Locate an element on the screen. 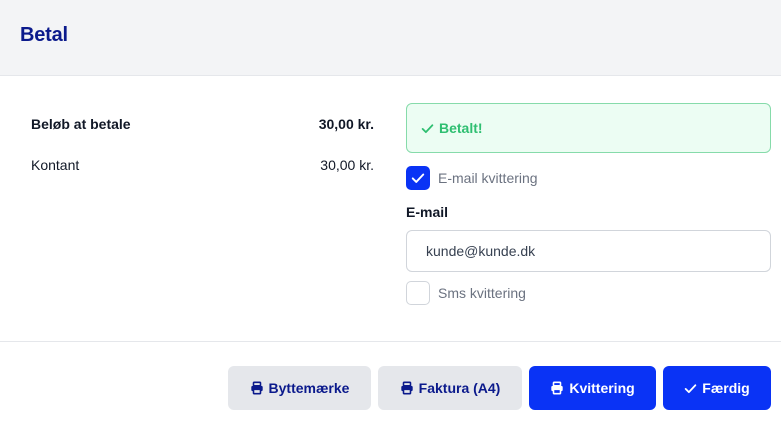 The image size is (781, 425). sms-receipt-option: Sms kvittering is located at coordinates (466, 293).